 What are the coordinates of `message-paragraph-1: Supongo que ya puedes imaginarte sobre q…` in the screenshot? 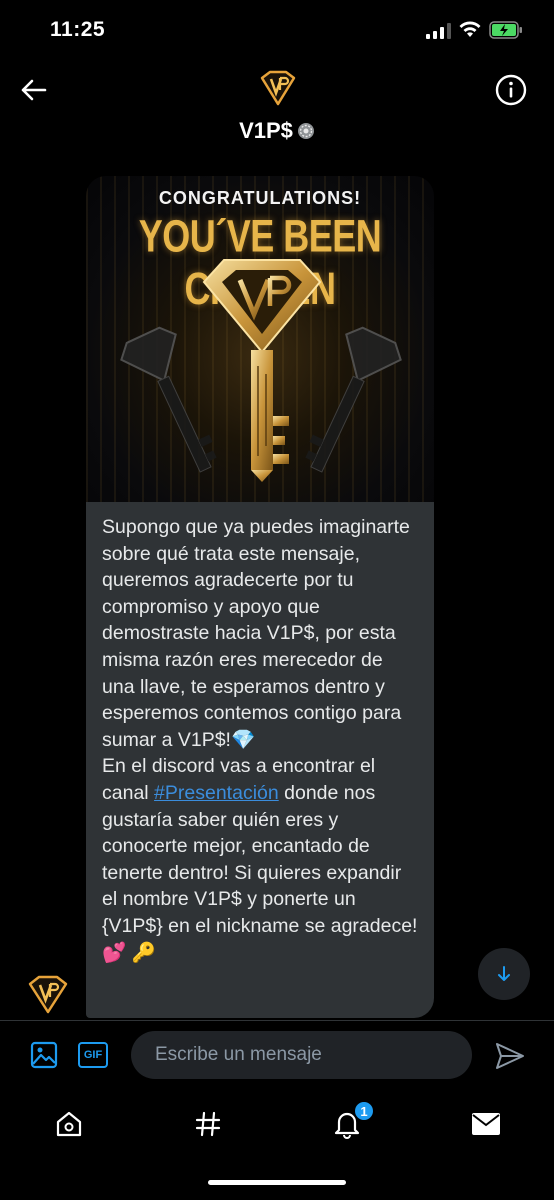 It's located at (256, 633).